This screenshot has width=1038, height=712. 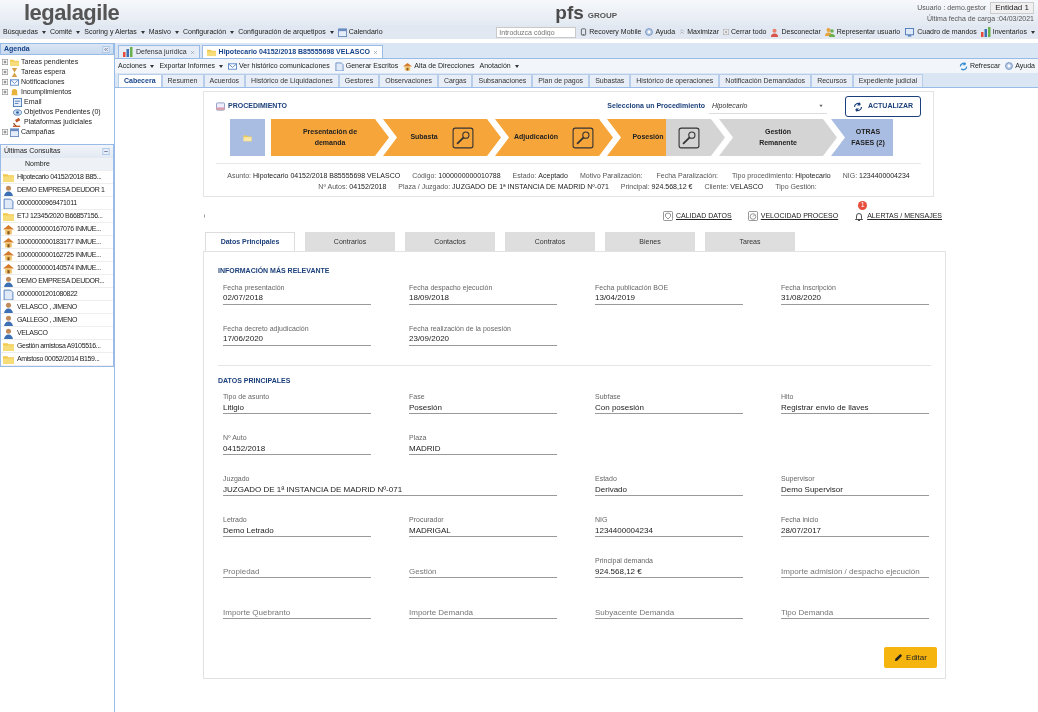 What do you see at coordinates (855, 408) in the screenshot?
I see `input-field: Registrar envio de llaves` at bounding box center [855, 408].